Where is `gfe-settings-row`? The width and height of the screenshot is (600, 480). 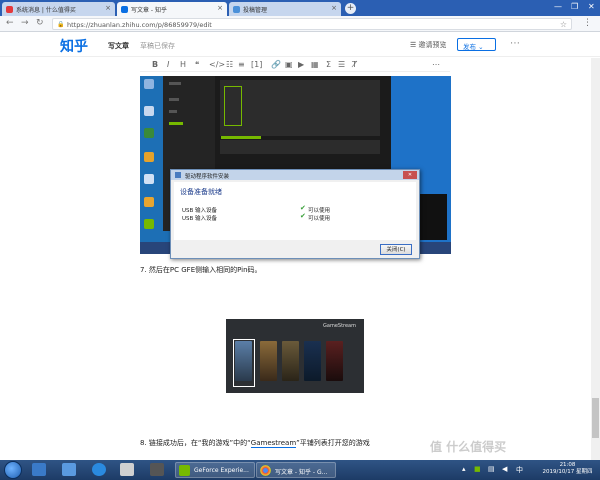 gfe-settings-row is located at coordinates (300, 147).